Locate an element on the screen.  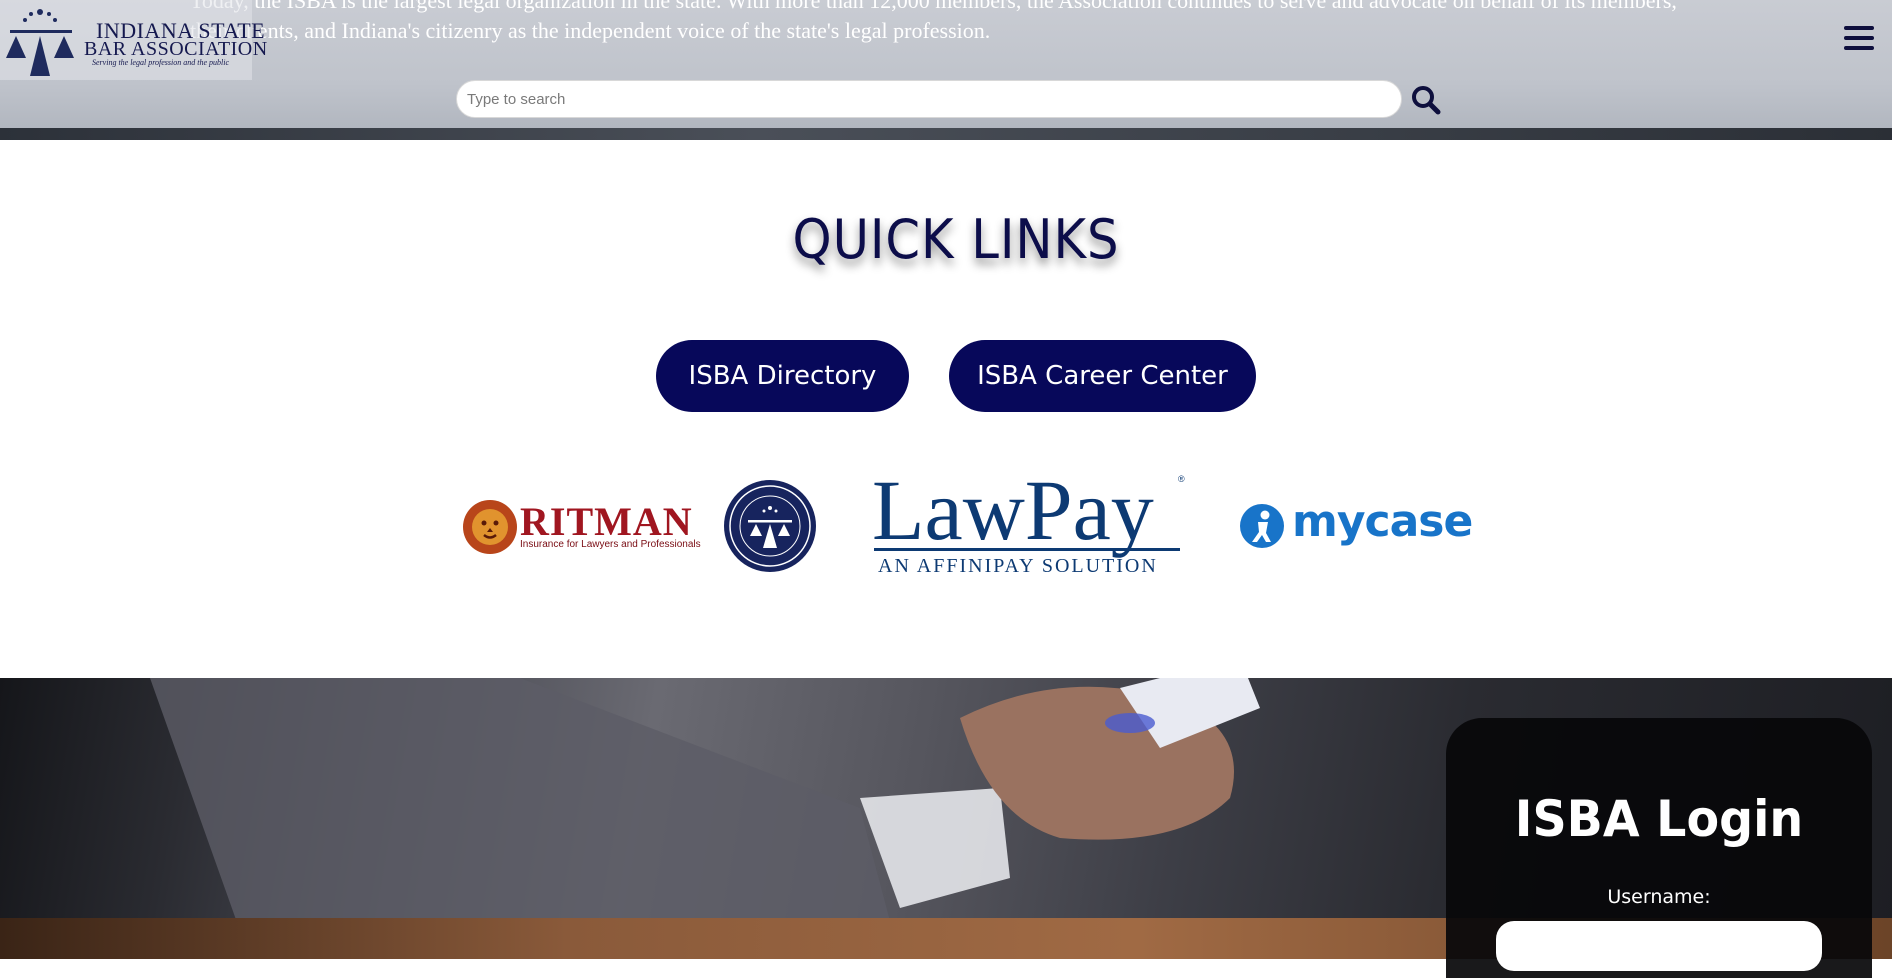
login-panel: ISBA Login Username: is located at coordinates (1659, 848).